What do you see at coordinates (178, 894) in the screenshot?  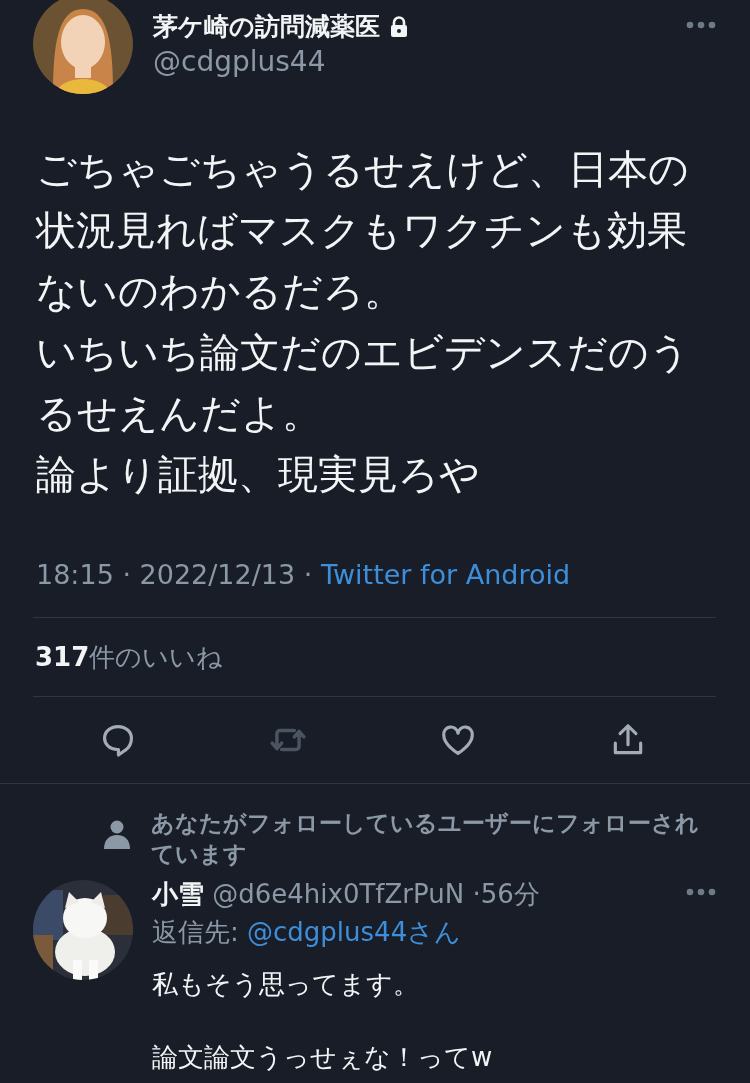 I see `display-name: 小雪` at bounding box center [178, 894].